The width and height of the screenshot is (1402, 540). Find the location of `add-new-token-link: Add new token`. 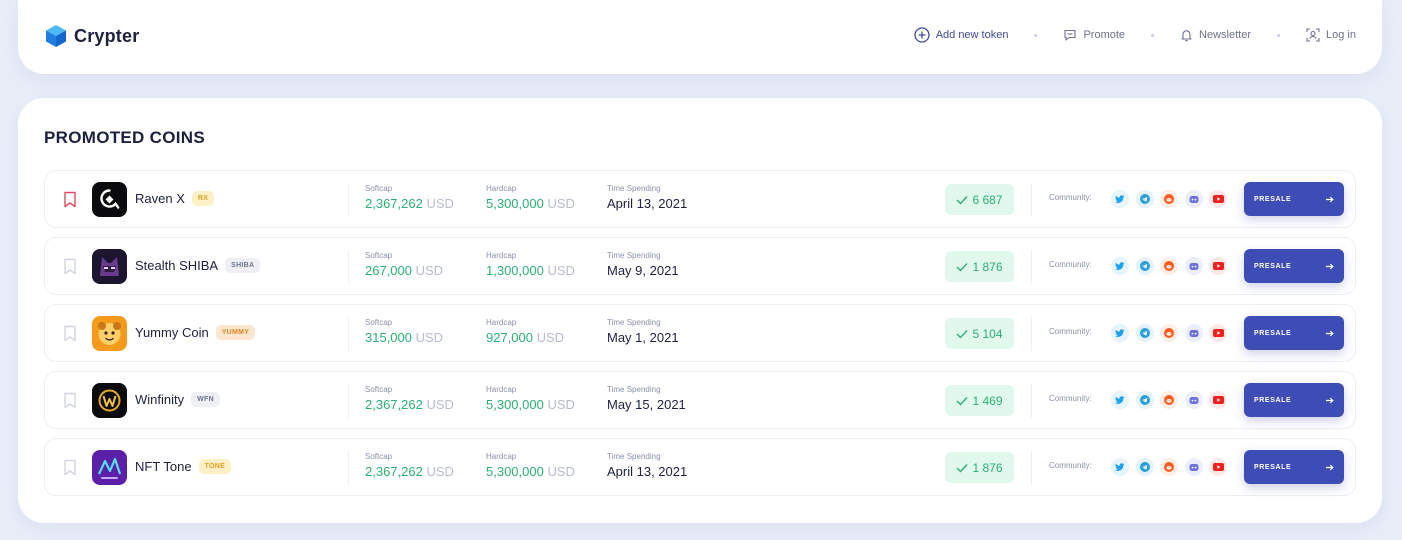

add-new-token-link: Add new token is located at coordinates (961, 35).